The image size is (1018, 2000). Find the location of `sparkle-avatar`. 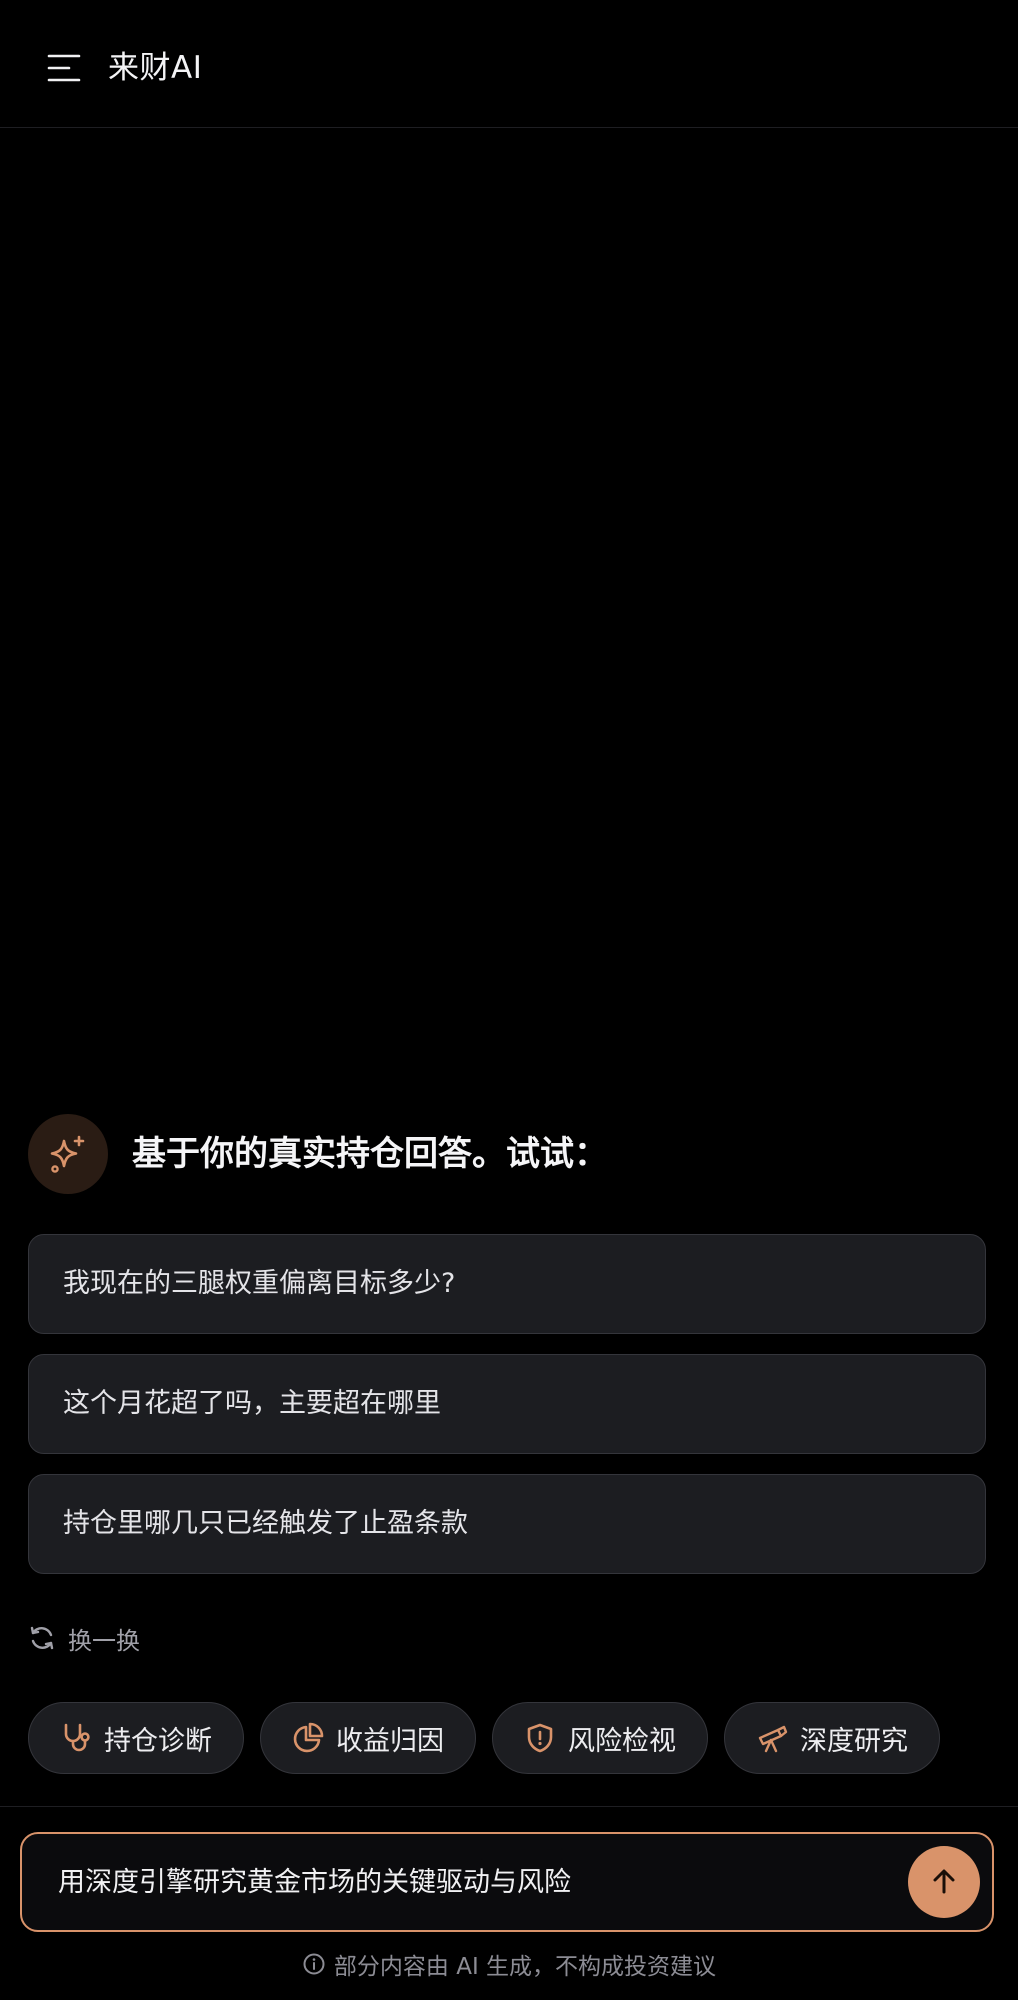

sparkle-avatar is located at coordinates (68, 1154).